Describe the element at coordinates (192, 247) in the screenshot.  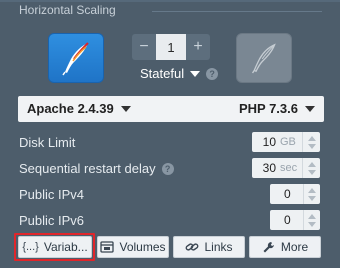
I see `link-icon` at that location.